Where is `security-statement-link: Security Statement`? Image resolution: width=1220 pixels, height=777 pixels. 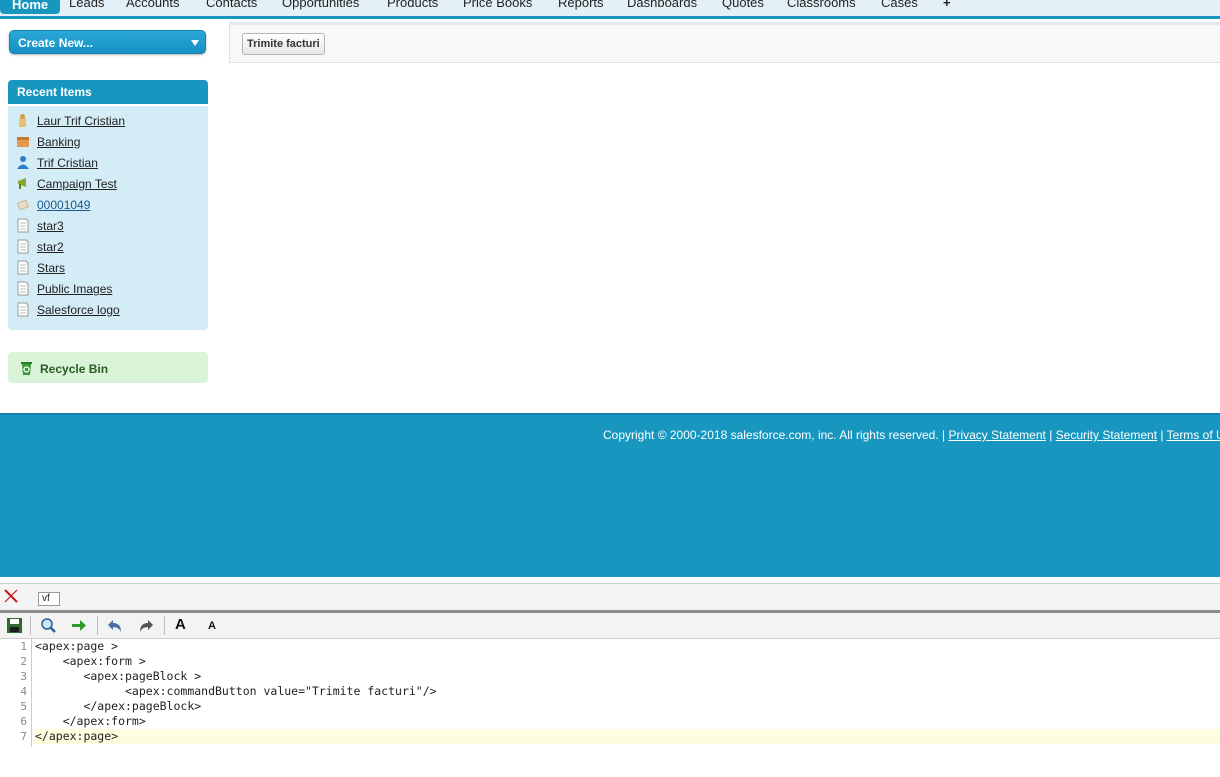
security-statement-link: Security Statement is located at coordinates (1106, 435).